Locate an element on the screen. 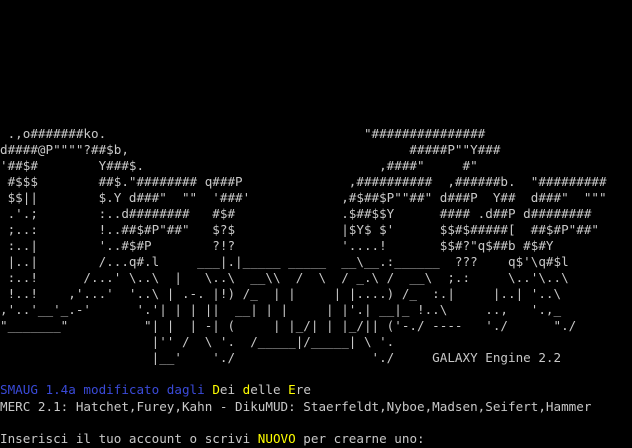  dei-rest: ei is located at coordinates (231, 389).